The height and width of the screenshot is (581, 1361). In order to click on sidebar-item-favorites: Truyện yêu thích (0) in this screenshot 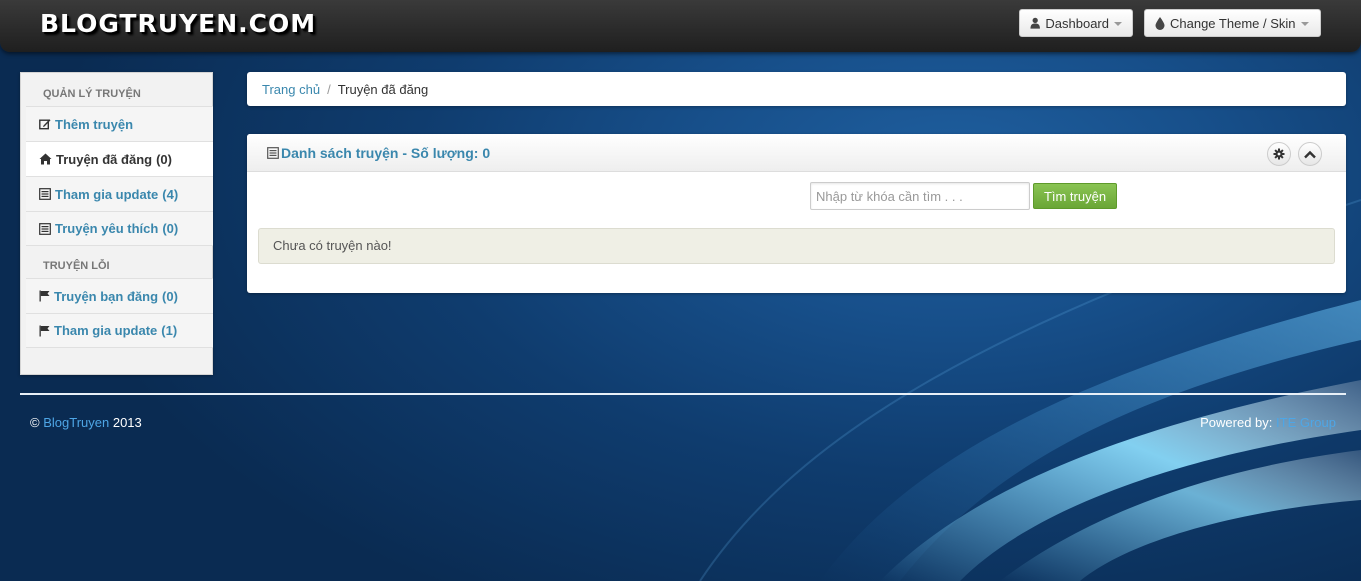, I will do `click(119, 228)`.